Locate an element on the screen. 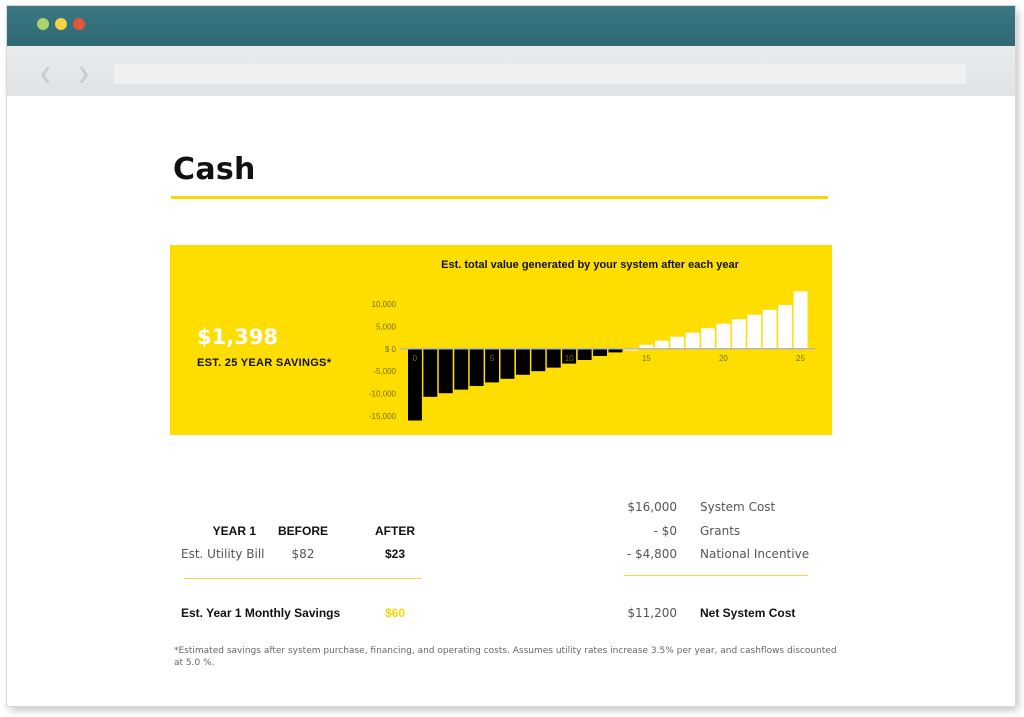 This screenshot has width=1024, height=717. close-button is located at coordinates (79, 24).